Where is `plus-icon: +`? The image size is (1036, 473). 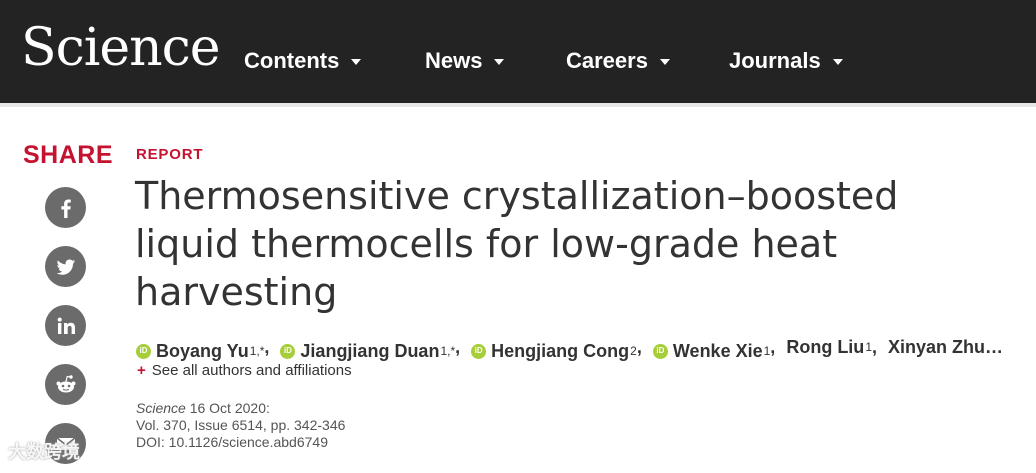 plus-icon: + is located at coordinates (141, 370).